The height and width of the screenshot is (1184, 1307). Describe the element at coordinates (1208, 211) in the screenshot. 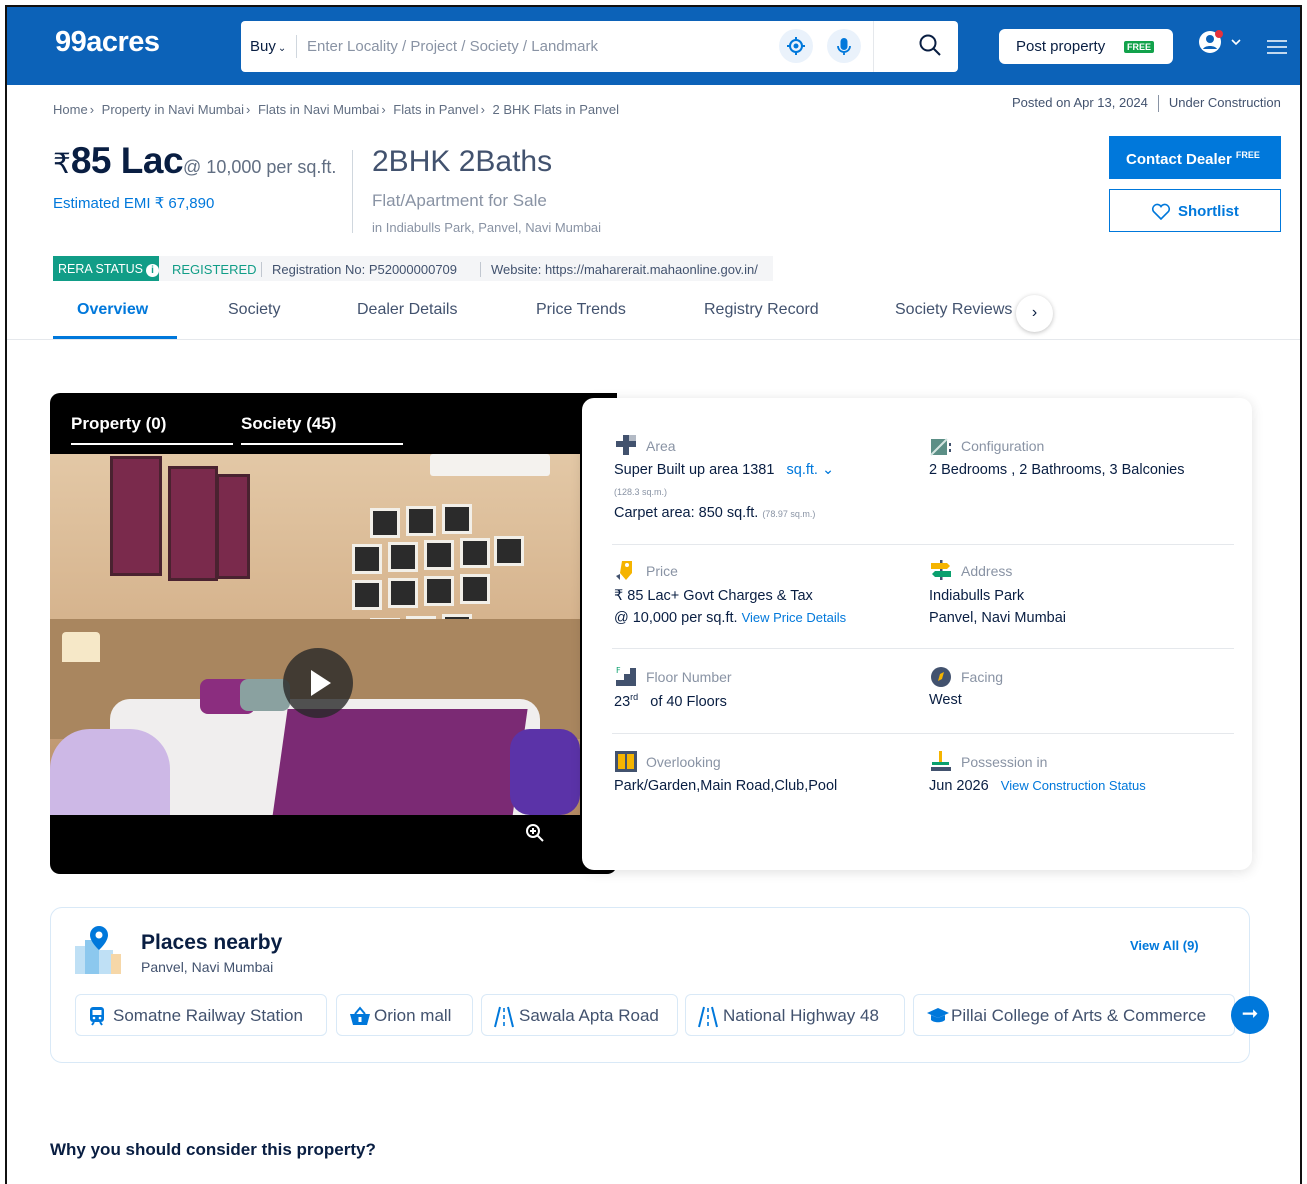

I see `shortlist-label: Shortlist` at that location.